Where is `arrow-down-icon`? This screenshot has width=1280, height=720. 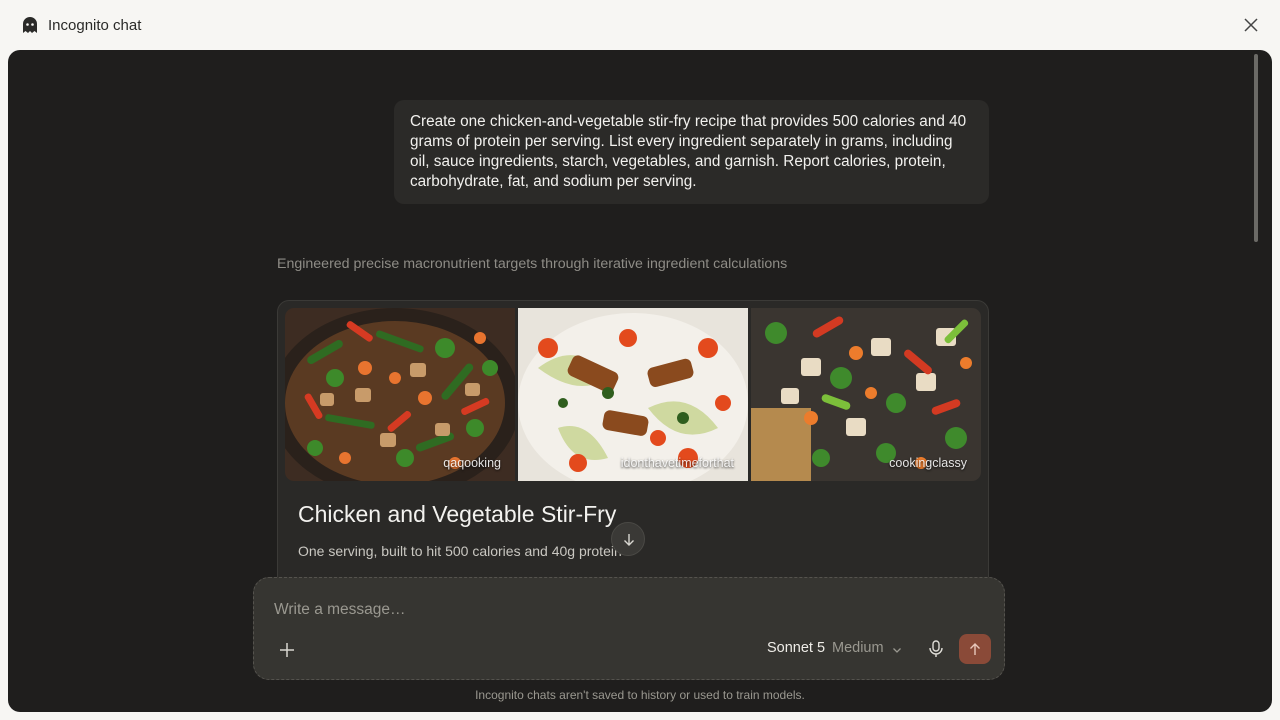 arrow-down-icon is located at coordinates (629, 540).